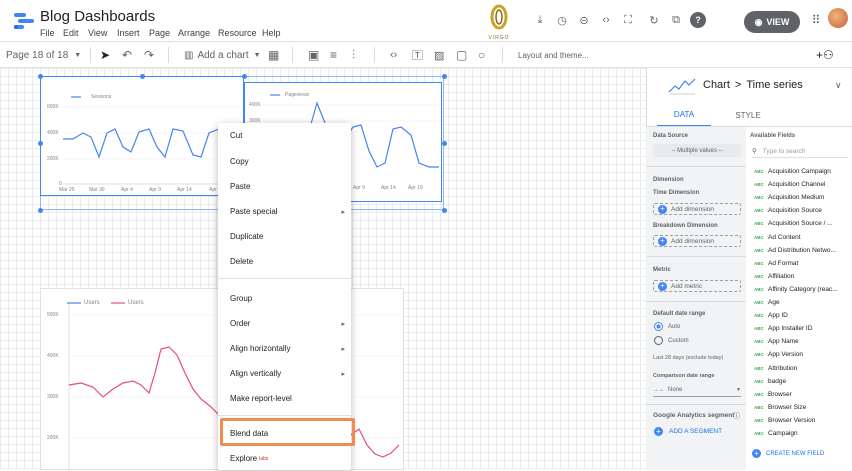 This screenshot has width=852, height=471. What do you see at coordinates (789, 184) in the screenshot?
I see `field-item: ABC Acquisition Channel` at bounding box center [789, 184].